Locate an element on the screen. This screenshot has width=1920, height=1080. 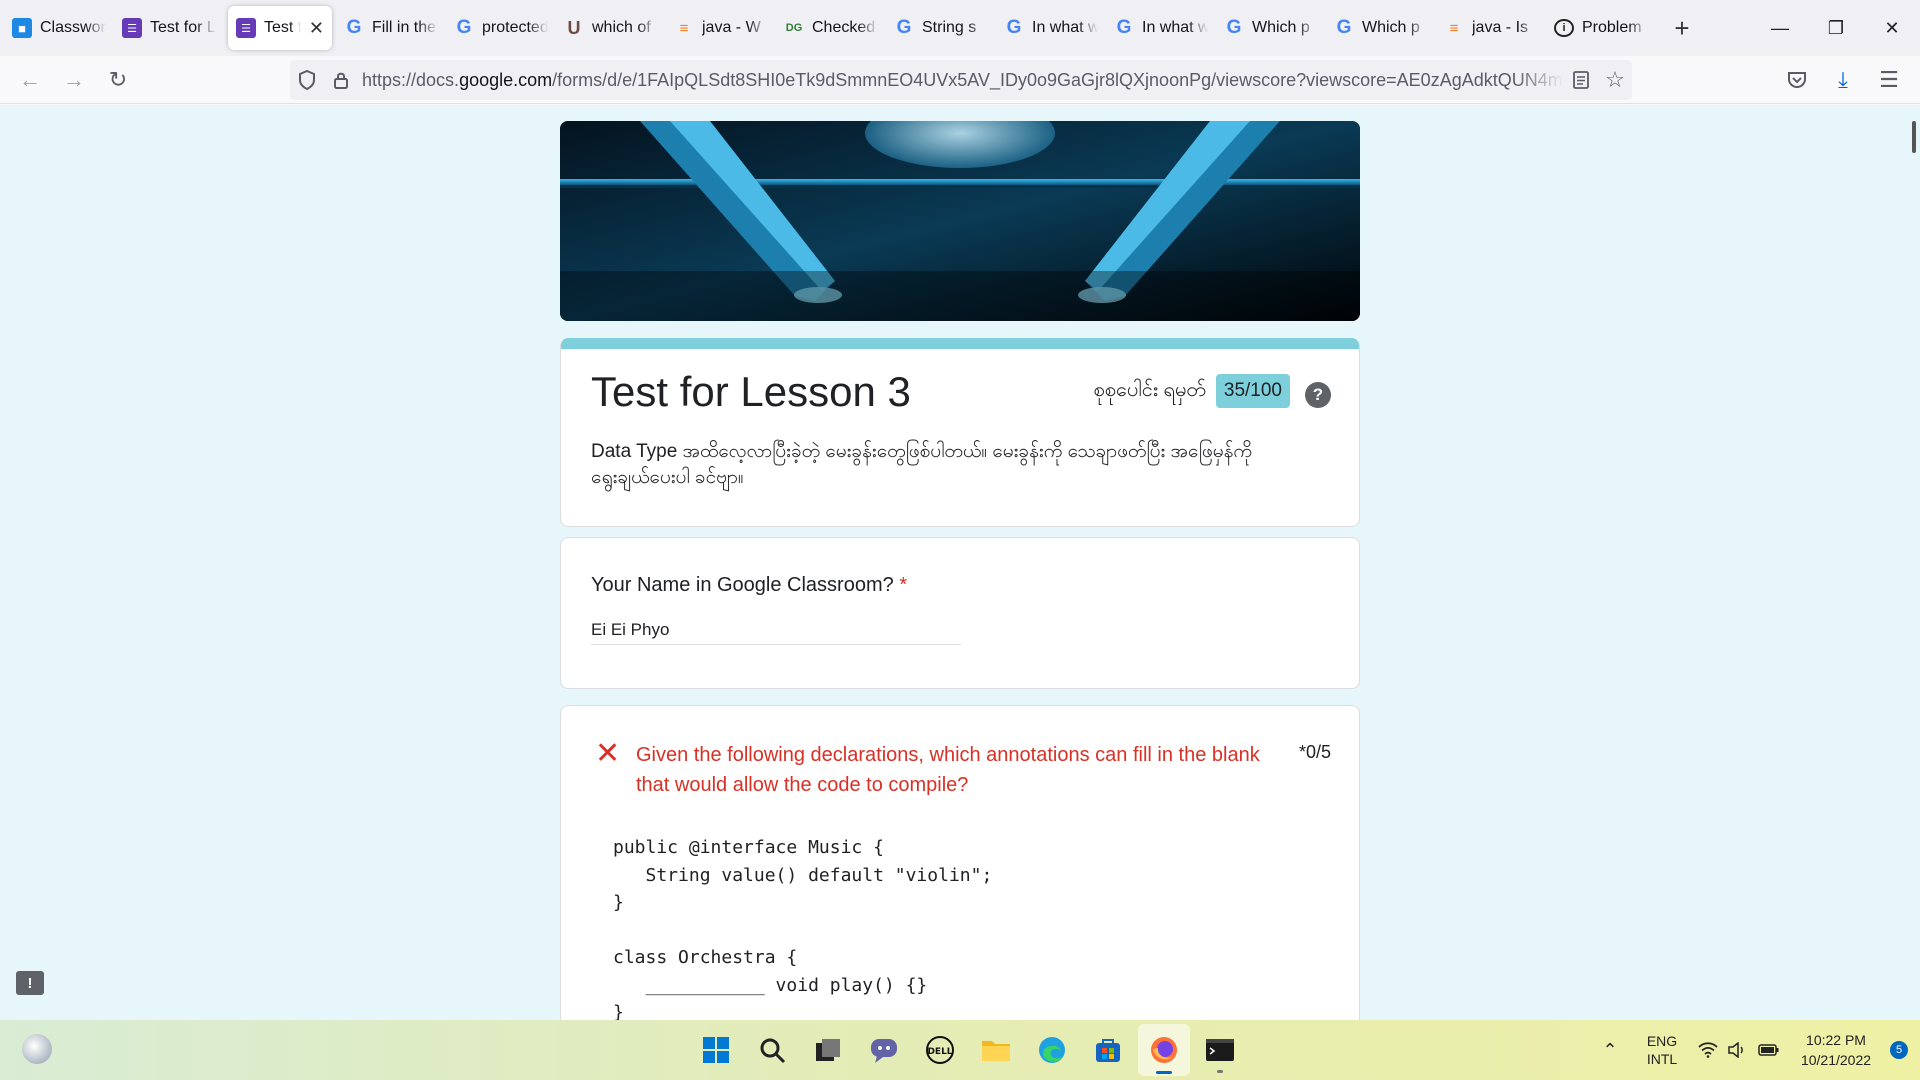
file-explorer-icon is located at coordinates (996, 1050).